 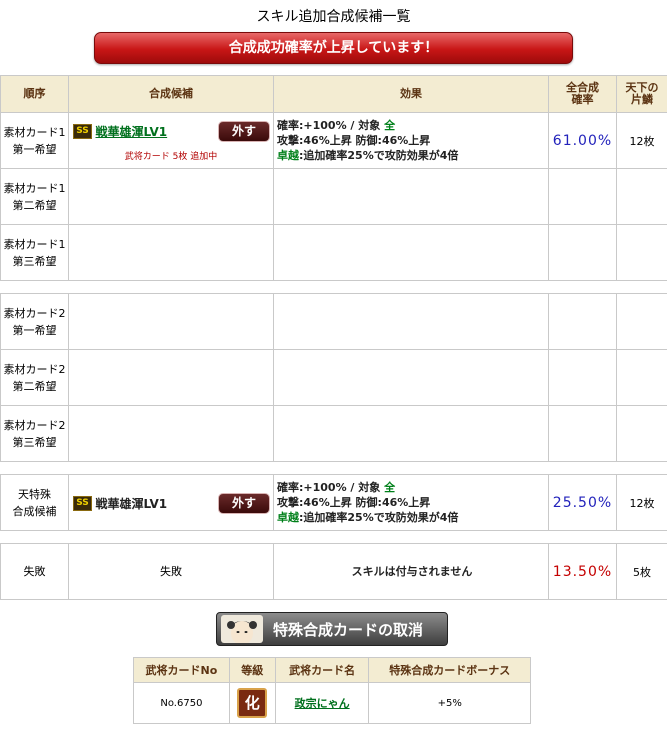 I want to click on header-order: 順序, so click(x=34, y=94).